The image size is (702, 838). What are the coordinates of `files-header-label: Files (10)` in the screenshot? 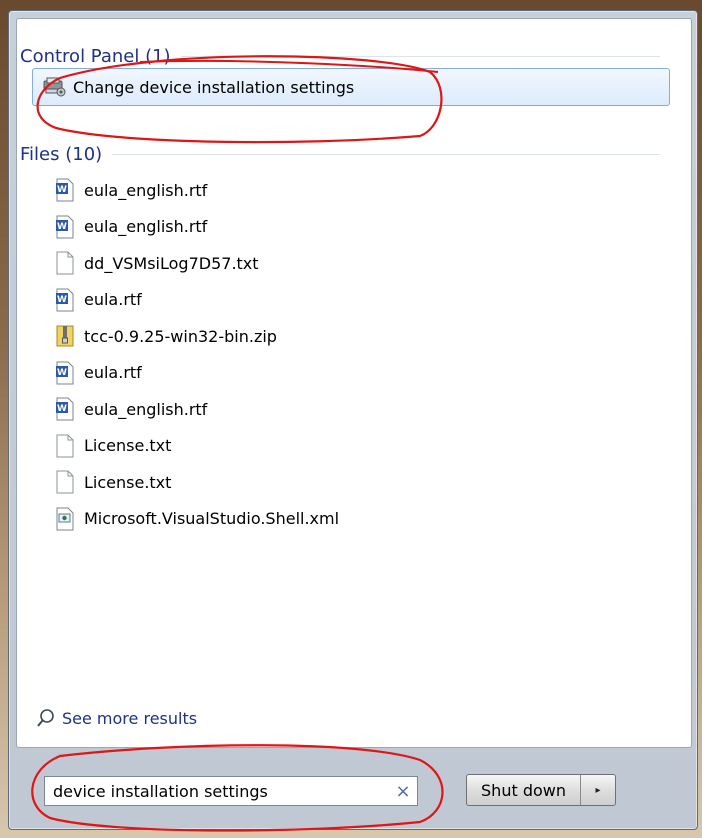 It's located at (61, 154).